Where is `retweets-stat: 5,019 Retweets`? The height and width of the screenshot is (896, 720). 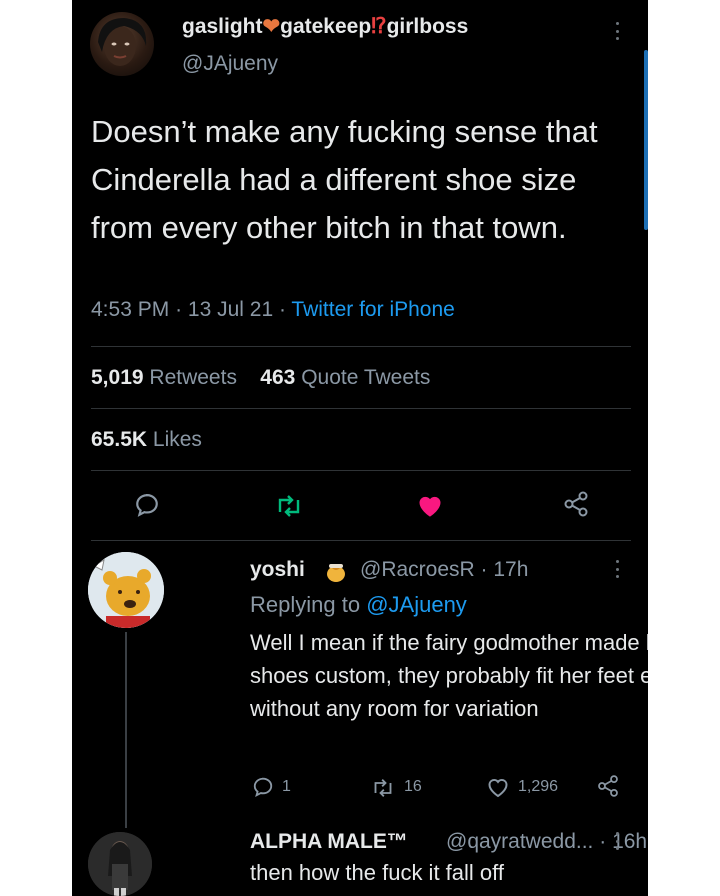
retweets-stat: 5,019 Retweets is located at coordinates (164, 377).